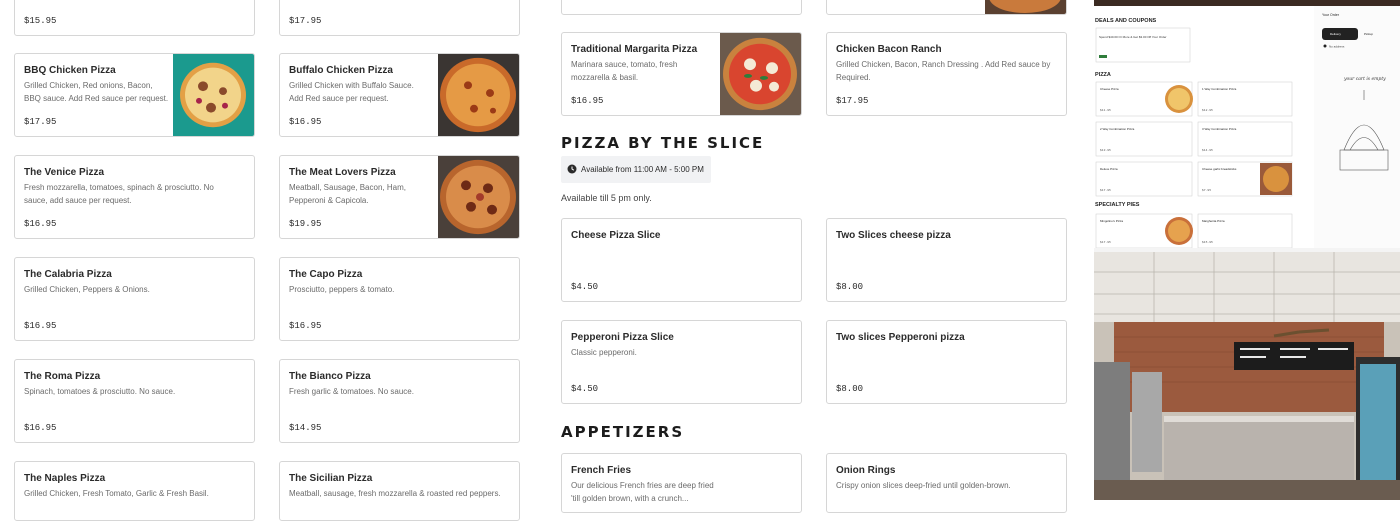 This screenshot has height=521, width=1400. Describe the element at coordinates (572, 169) in the screenshot. I see `clock-icon` at that location.